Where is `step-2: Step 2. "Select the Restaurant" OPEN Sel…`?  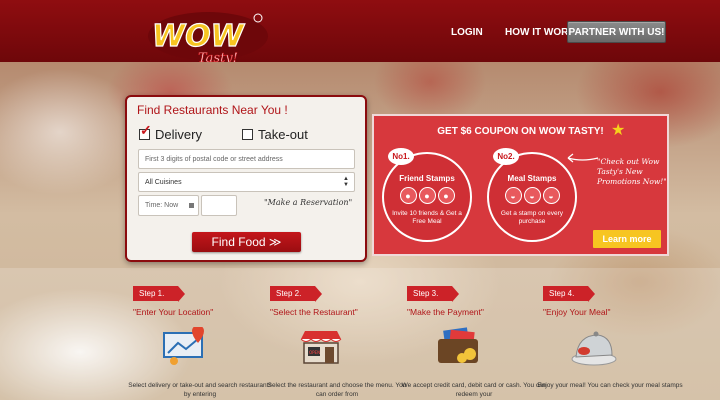 step-2: Step 2. "Select the Restaurant" OPEN Sel… is located at coordinates (337, 340).